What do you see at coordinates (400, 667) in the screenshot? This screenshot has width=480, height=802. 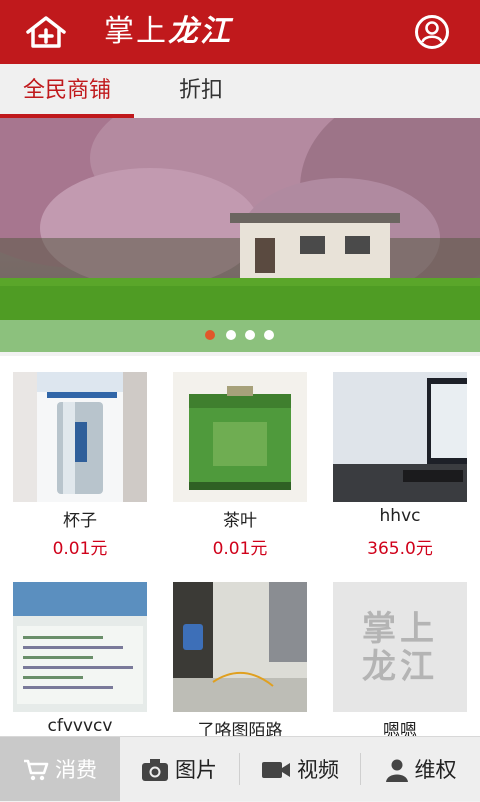 I see `placeholder-logo-line2: 龙江` at bounding box center [400, 667].